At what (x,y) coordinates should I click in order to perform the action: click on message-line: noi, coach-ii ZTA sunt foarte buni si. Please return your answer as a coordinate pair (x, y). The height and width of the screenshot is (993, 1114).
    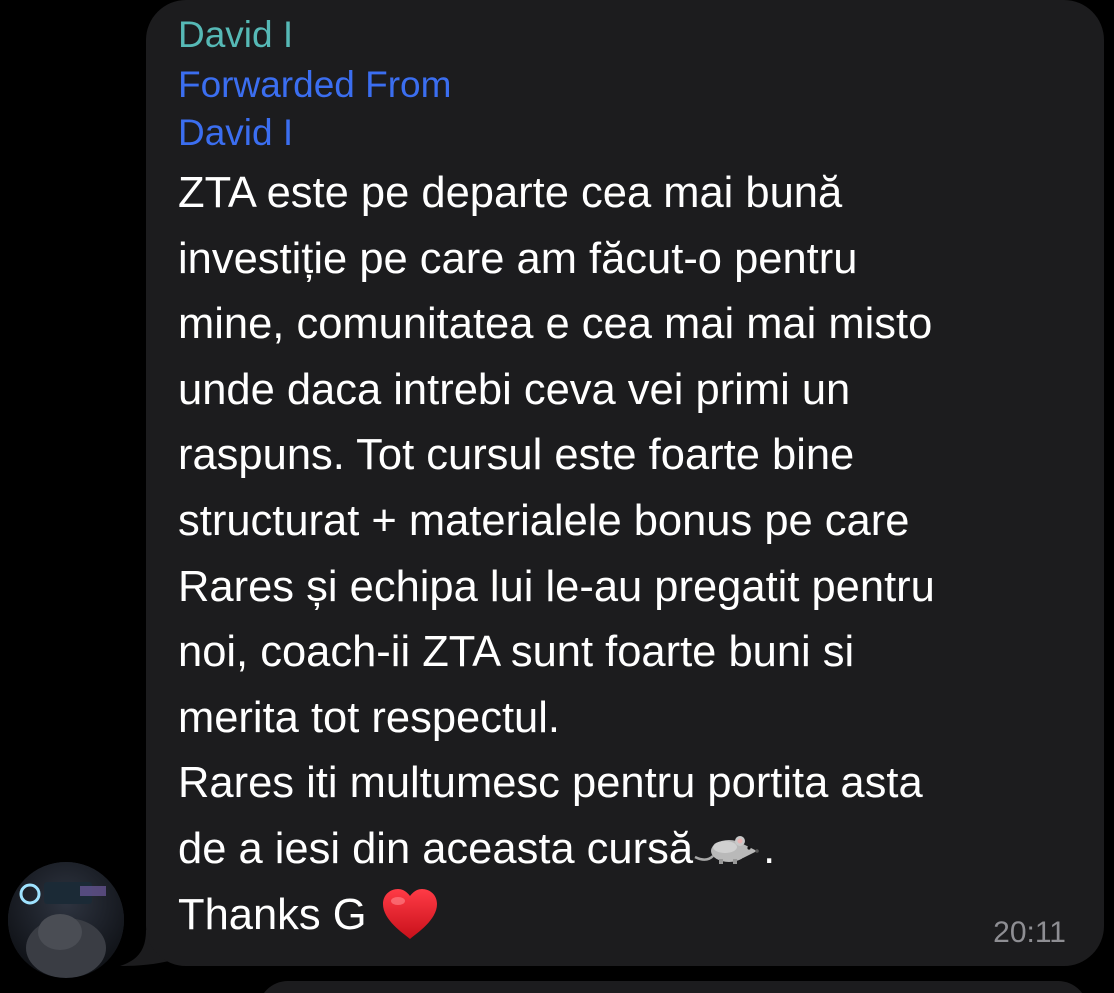
    Looking at the image, I should click on (516, 652).